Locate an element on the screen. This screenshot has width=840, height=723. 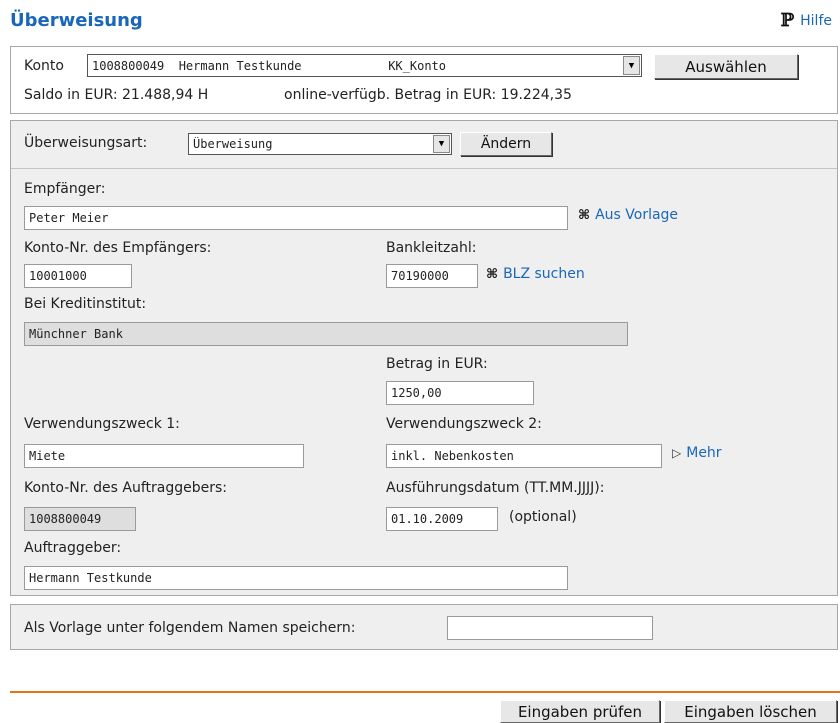
blz-search-link: ⌘ BLZ suchen is located at coordinates (535, 274).